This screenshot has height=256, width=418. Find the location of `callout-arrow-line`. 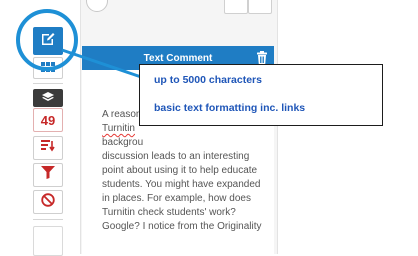

callout-arrow-line is located at coordinates (106, 65).